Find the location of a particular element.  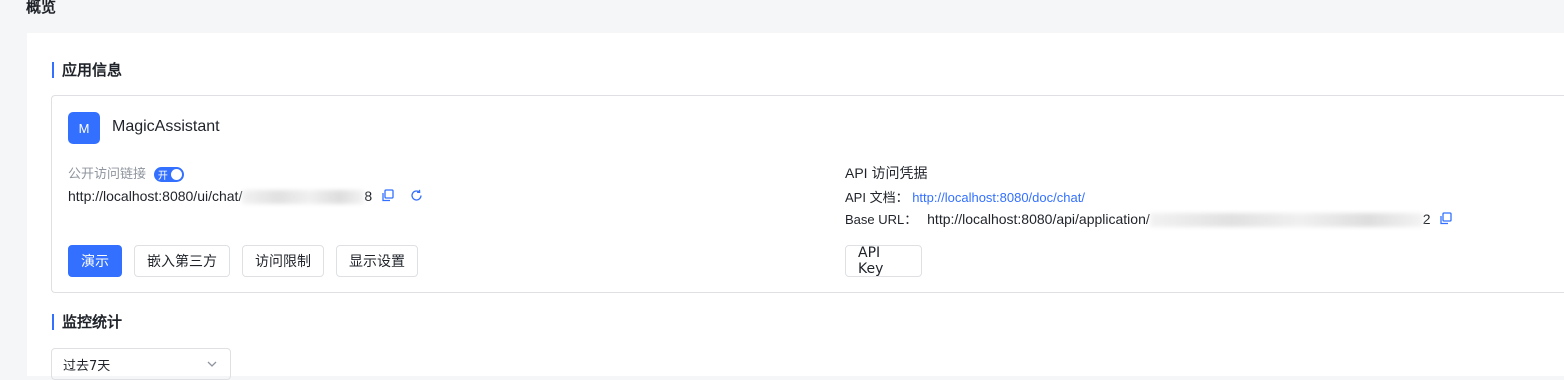

api-key-button: API Key is located at coordinates (883, 261).